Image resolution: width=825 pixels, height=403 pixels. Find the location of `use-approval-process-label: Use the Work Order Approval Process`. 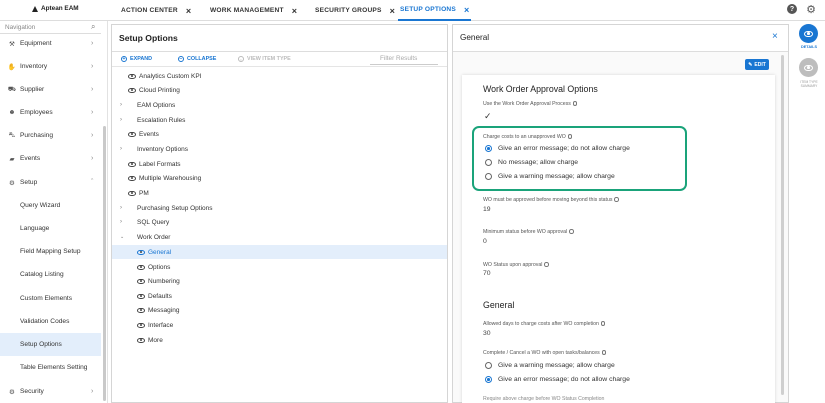

use-approval-process-label: Use the Work Order Approval Process is located at coordinates (530, 104).